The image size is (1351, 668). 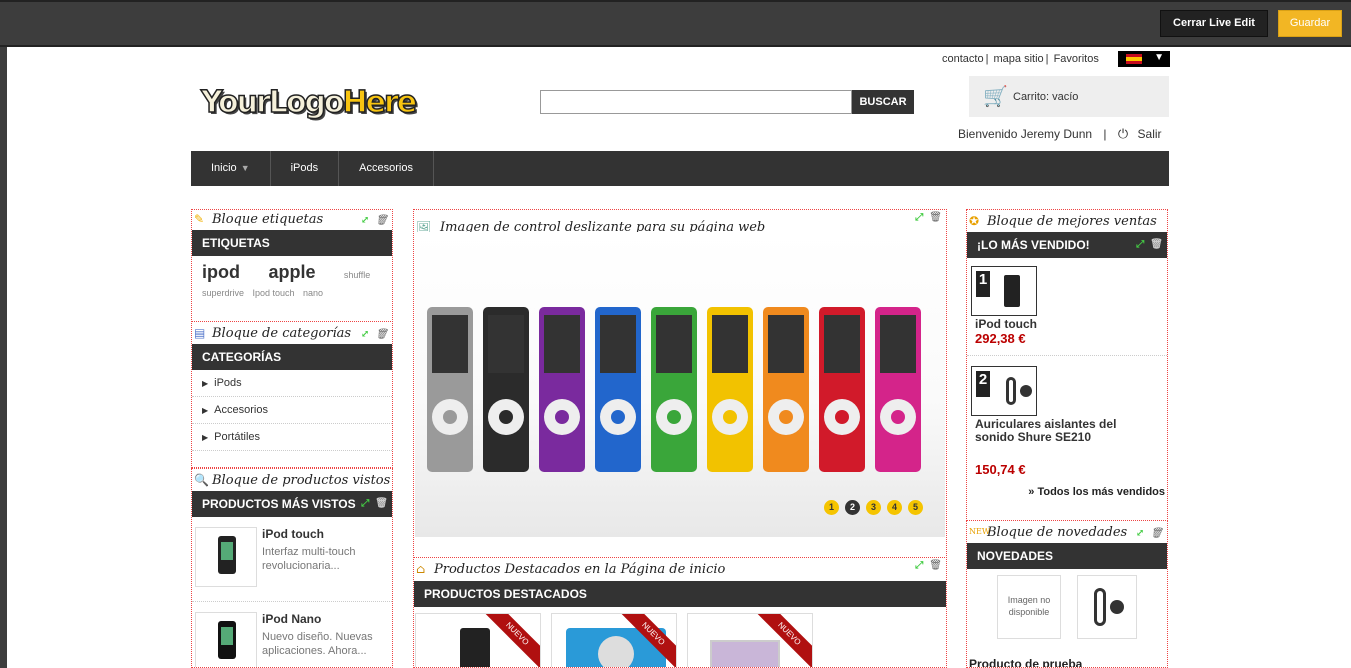 What do you see at coordinates (1000, 338) in the screenshot?
I see `product-price: 292,38 €` at bounding box center [1000, 338].